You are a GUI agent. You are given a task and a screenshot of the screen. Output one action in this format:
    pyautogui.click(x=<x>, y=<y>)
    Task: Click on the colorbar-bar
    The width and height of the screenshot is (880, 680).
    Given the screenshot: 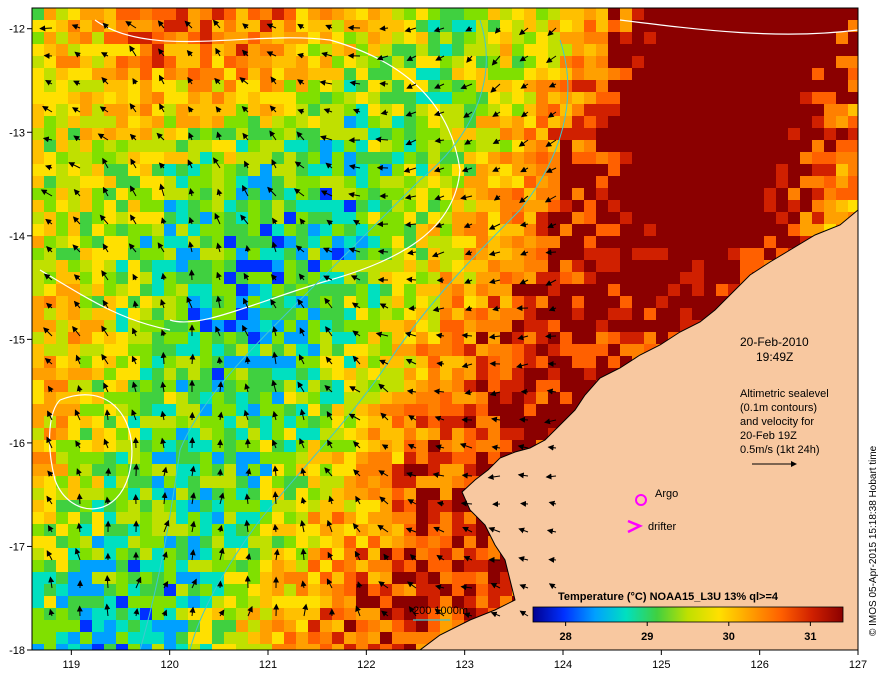 What is the action you would take?
    pyautogui.click(x=688, y=614)
    